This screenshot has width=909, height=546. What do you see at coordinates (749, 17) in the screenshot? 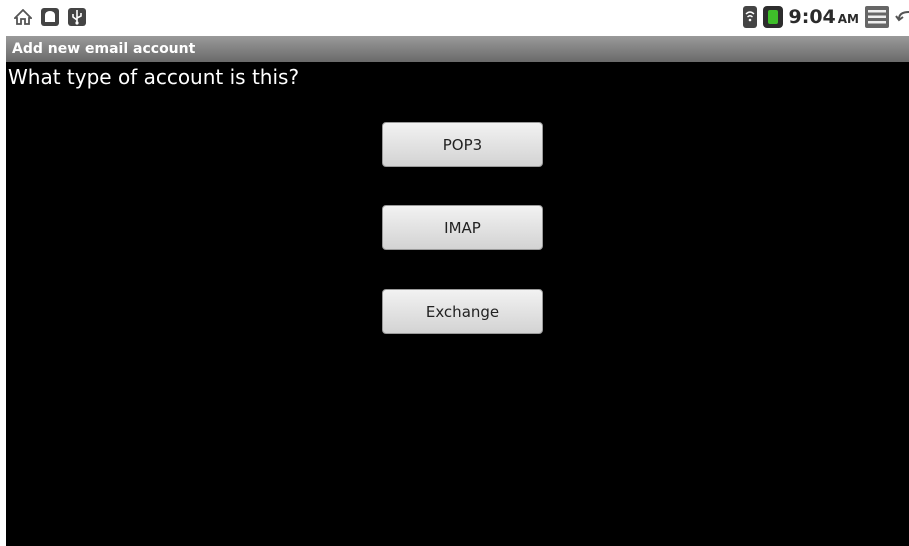
I see `wifi-signal-icon` at bounding box center [749, 17].